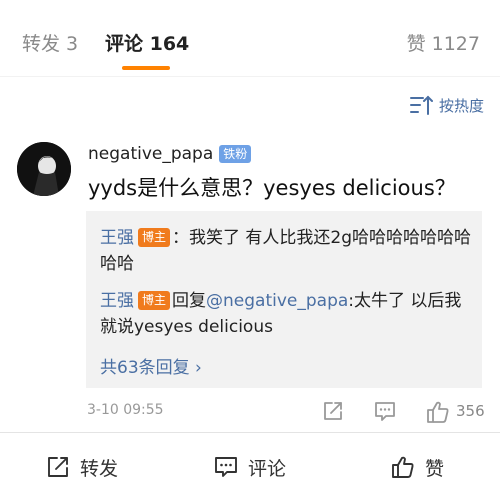  I want to click on comment-label: 评论, so click(267, 468).